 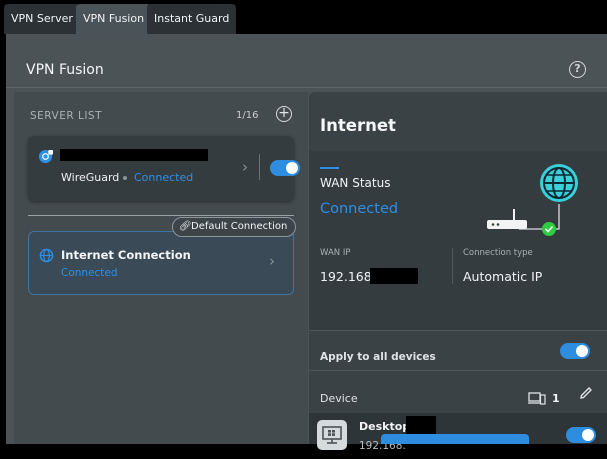 What do you see at coordinates (161, 263) in the screenshot?
I see `server-card-internet: Internet Connection Connected ›` at bounding box center [161, 263].